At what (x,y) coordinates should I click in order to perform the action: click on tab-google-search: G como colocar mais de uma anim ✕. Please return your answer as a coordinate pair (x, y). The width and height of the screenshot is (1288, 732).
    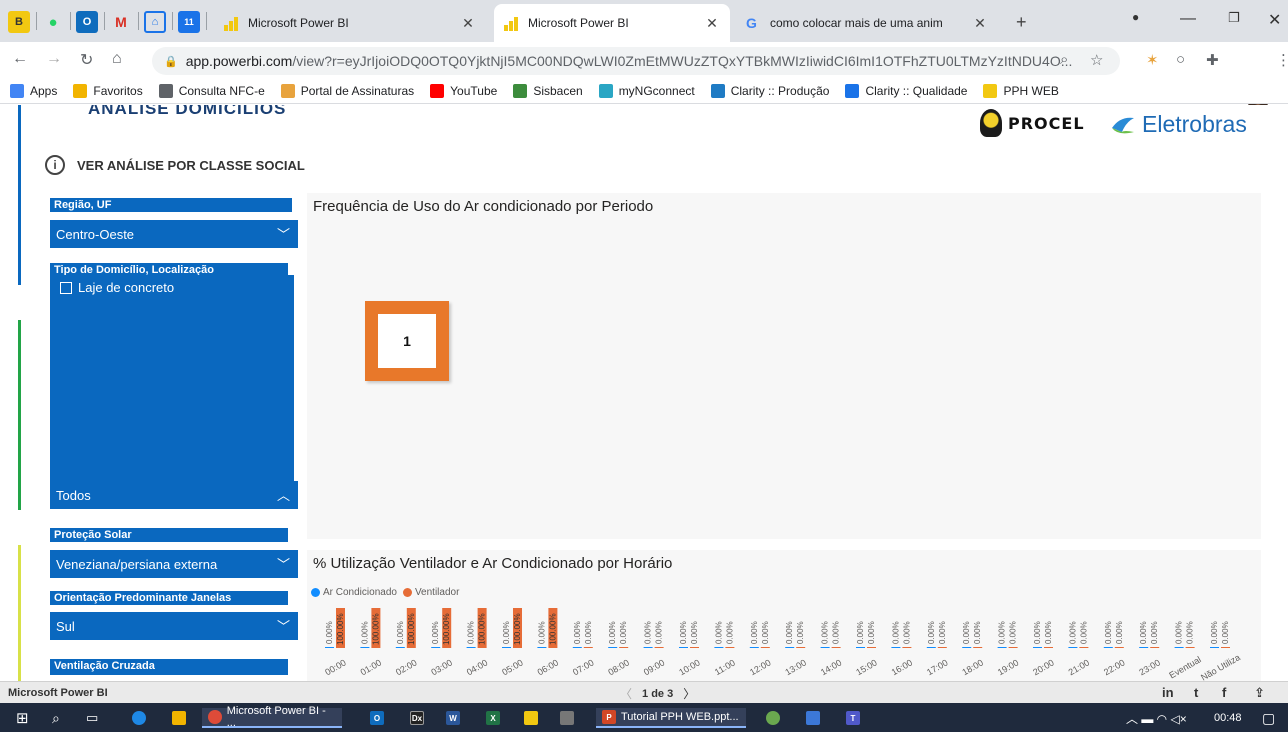
    Looking at the image, I should click on (867, 23).